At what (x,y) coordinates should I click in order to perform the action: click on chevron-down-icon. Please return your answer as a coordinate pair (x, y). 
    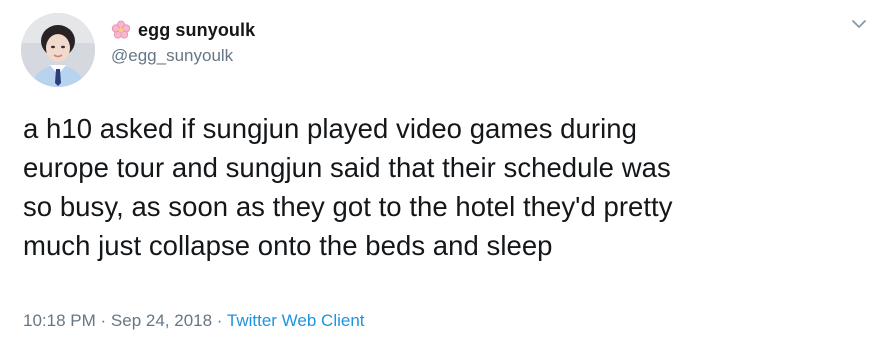
    Looking at the image, I should click on (859, 24).